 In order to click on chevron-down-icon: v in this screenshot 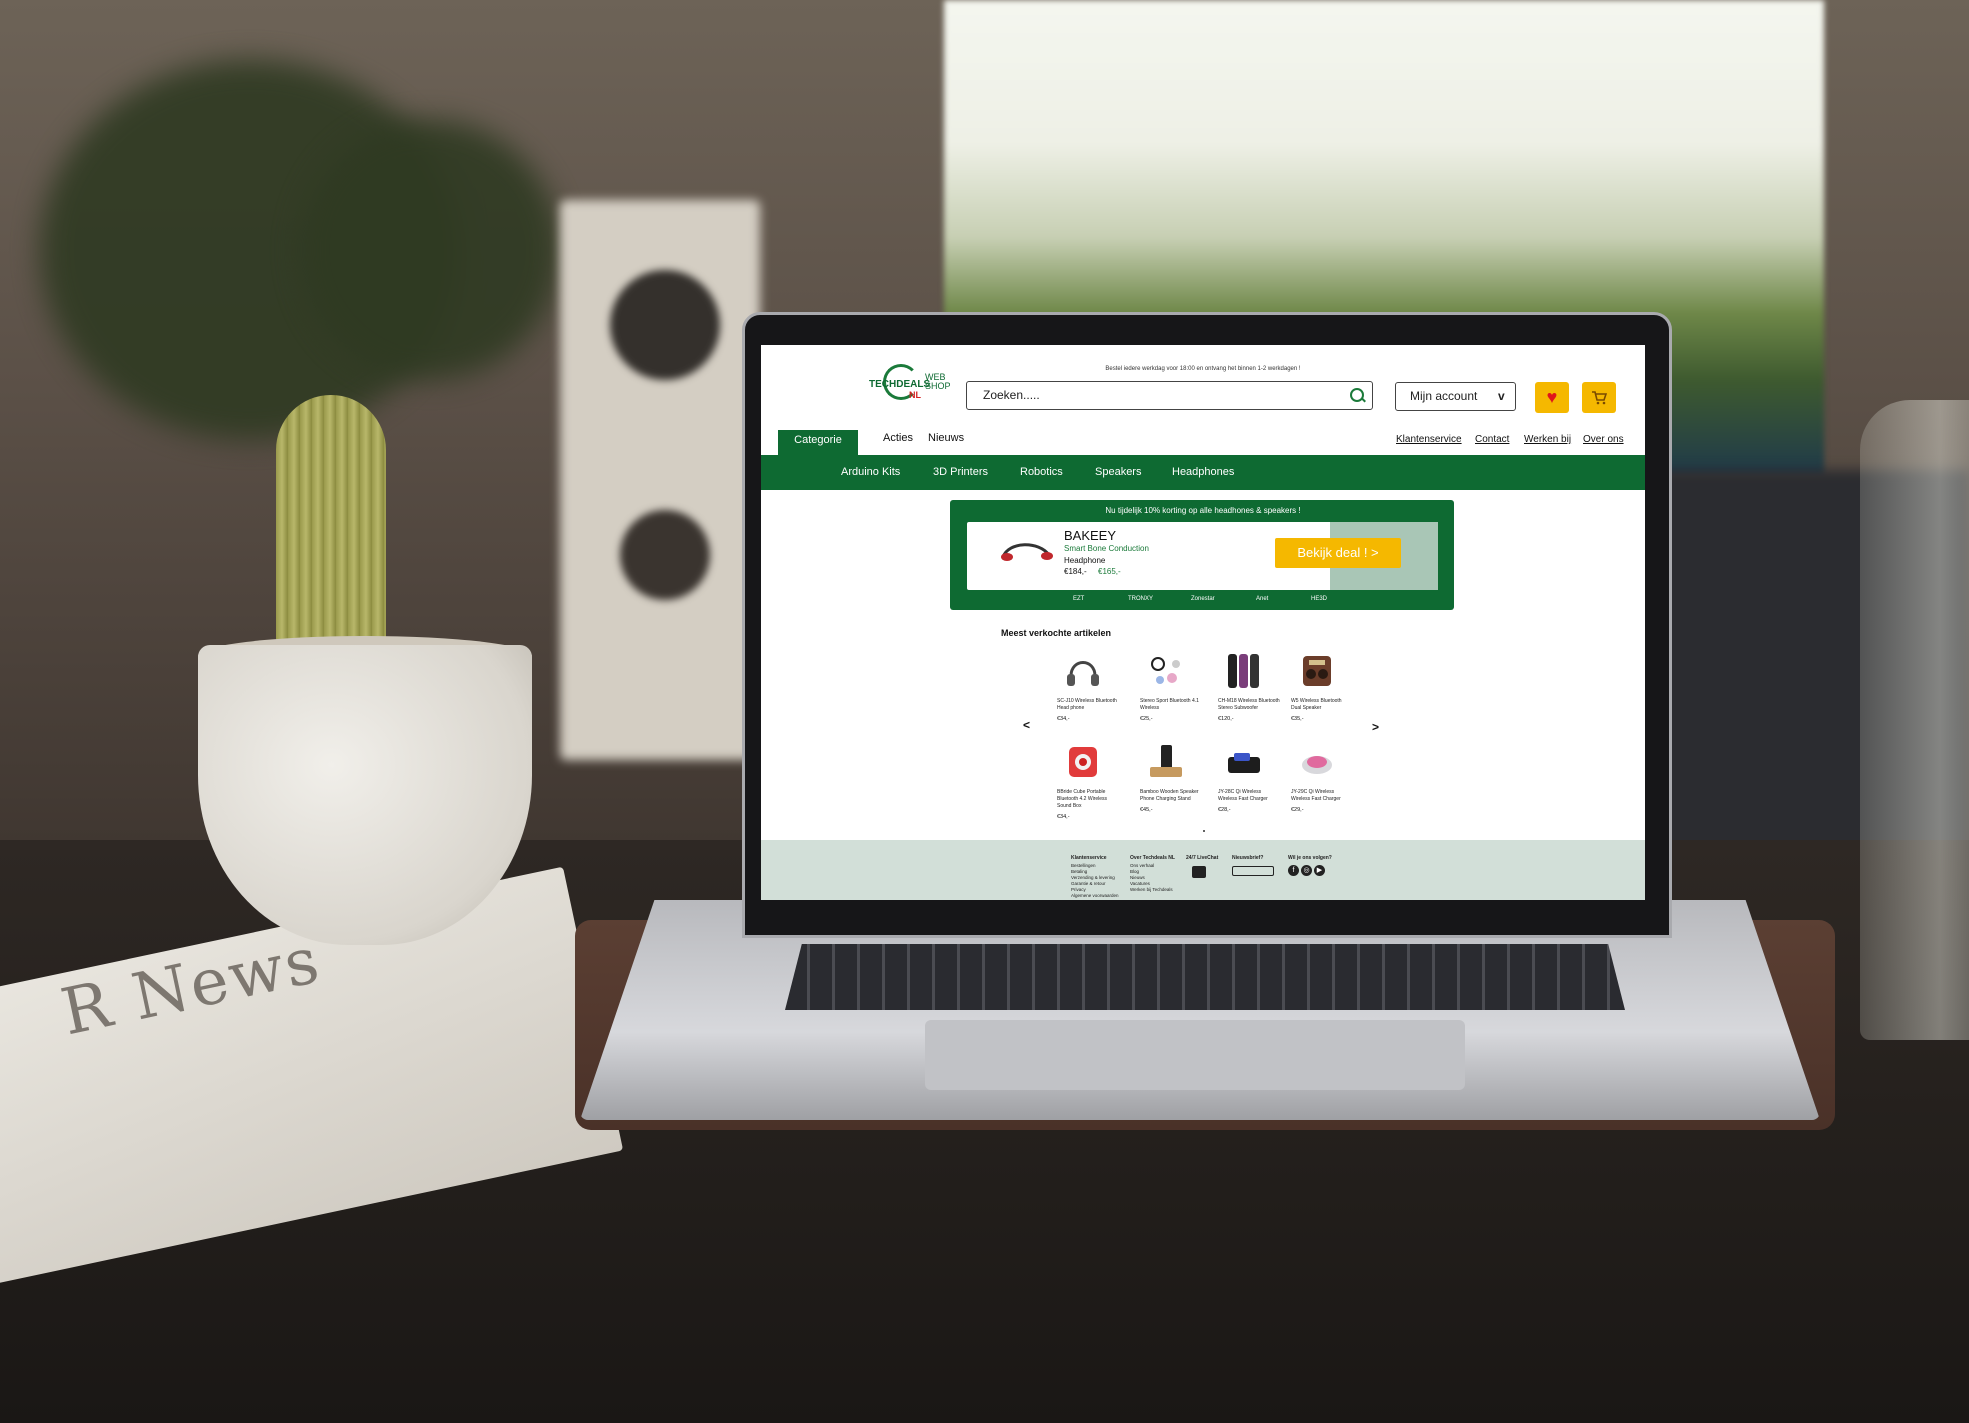, I will do `click(1501, 396)`.